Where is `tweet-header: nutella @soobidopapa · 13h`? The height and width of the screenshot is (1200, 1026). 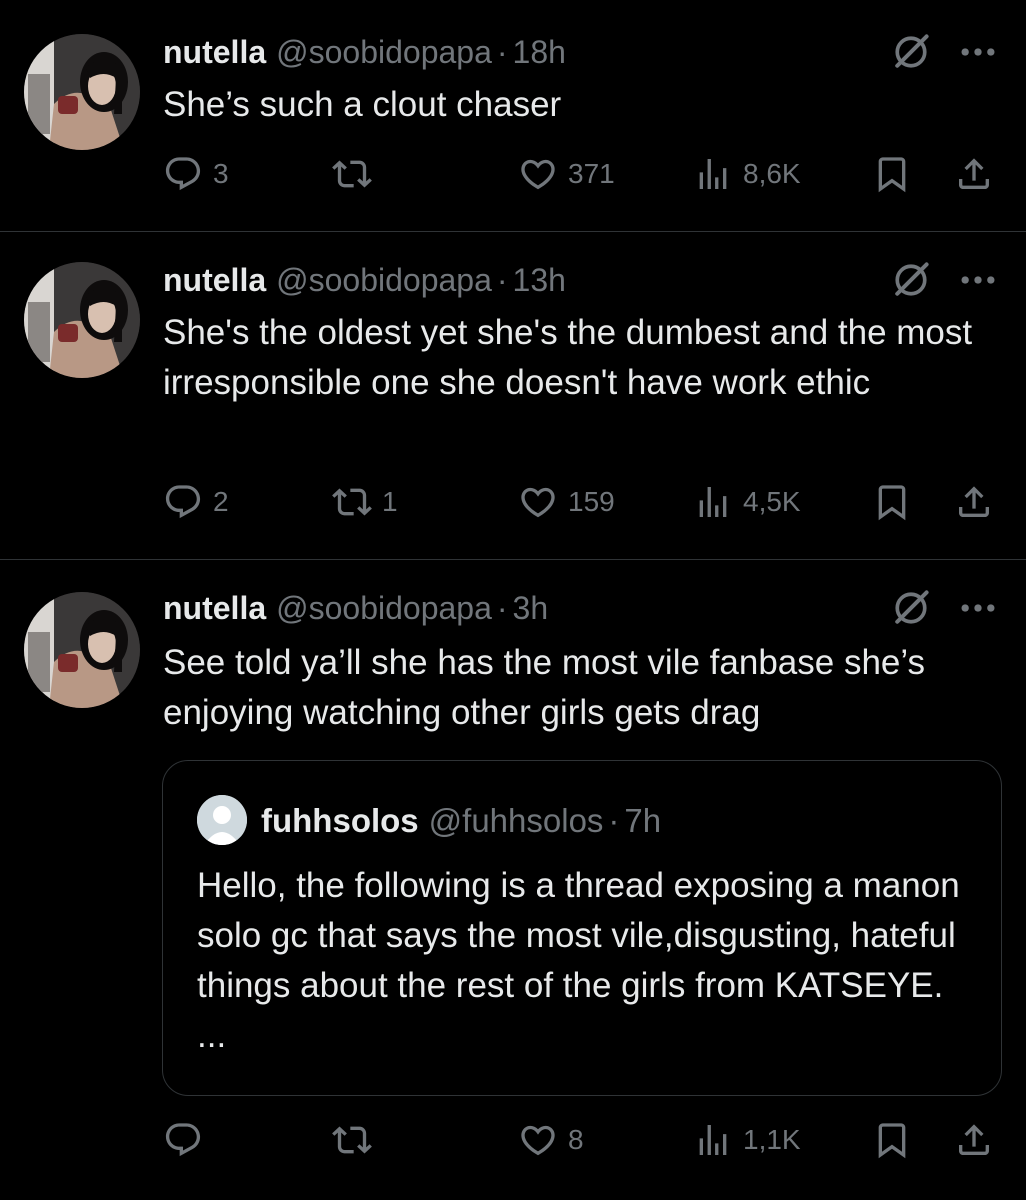 tweet-header: nutella @soobidopapa · 13h is located at coordinates (364, 280).